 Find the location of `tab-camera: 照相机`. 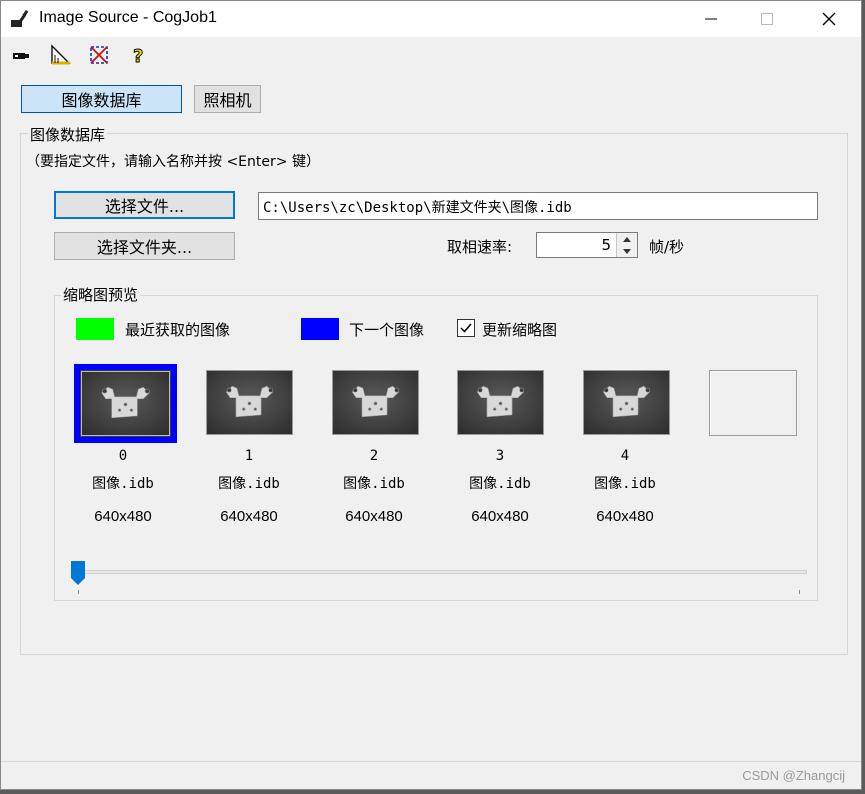

tab-camera: 照相机 is located at coordinates (227, 99).